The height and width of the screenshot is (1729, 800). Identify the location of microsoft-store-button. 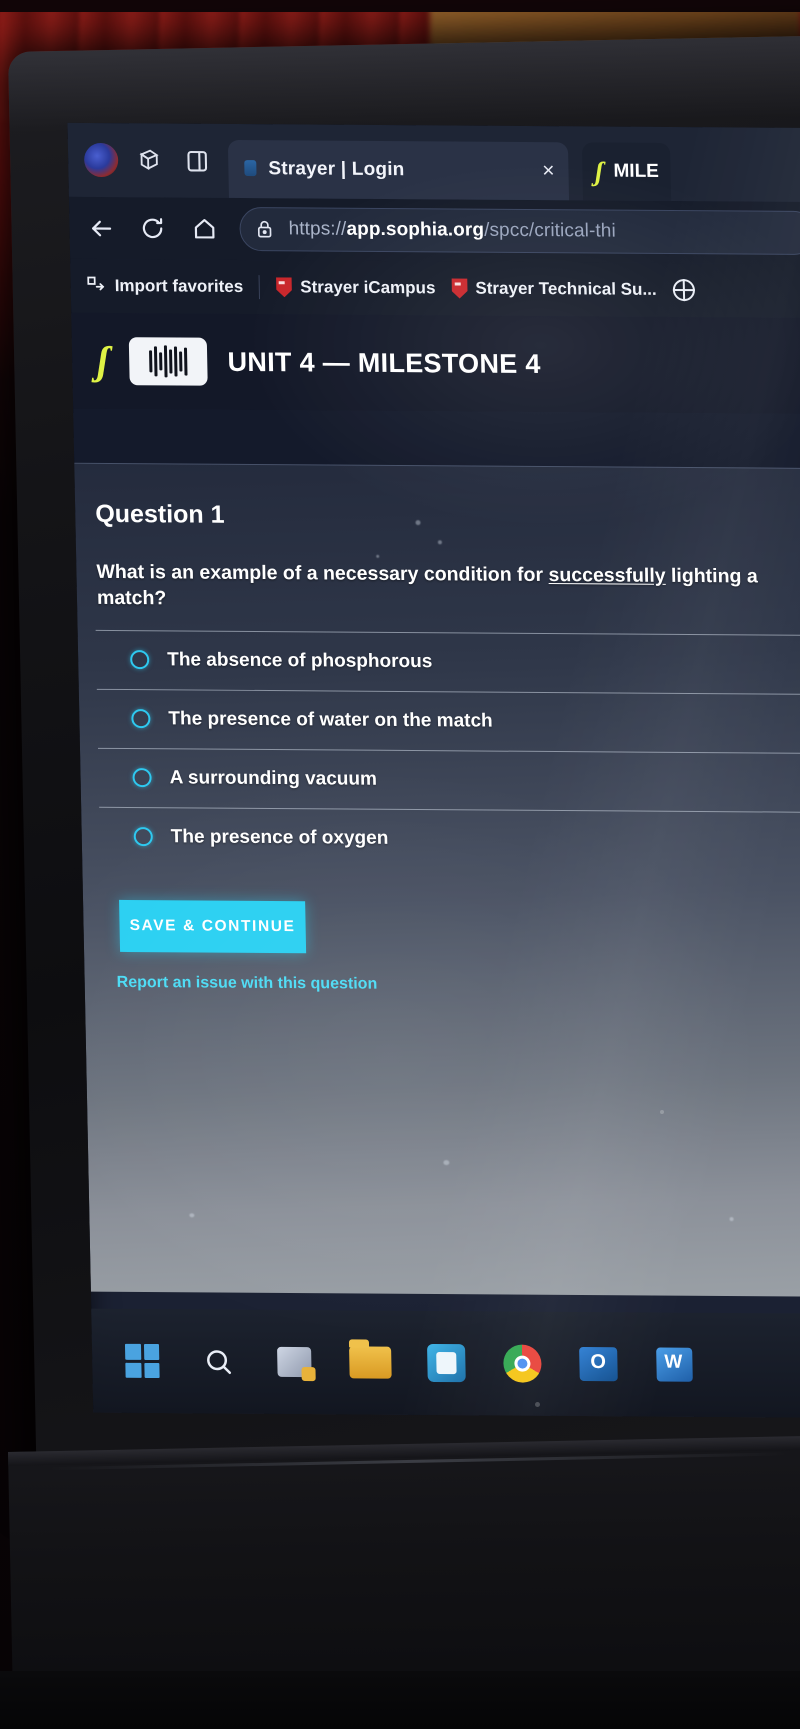
(446, 1363).